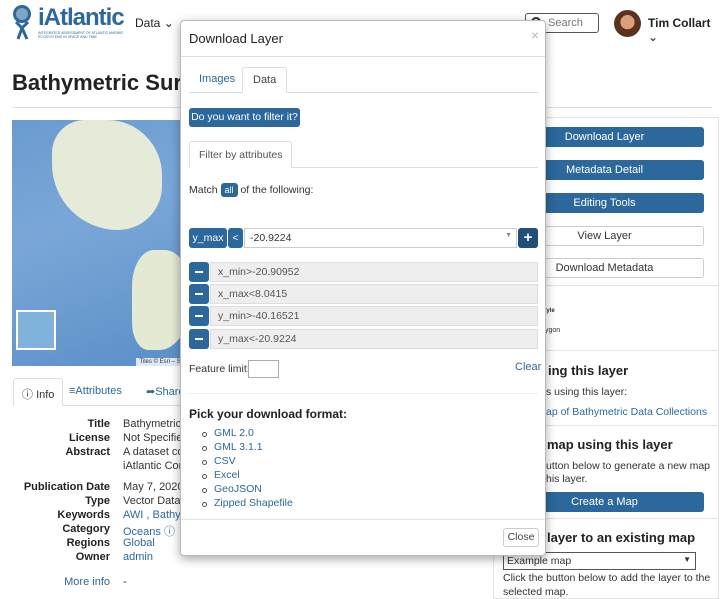 The width and height of the screenshot is (723, 599). What do you see at coordinates (626, 412) in the screenshot?
I see `map-link: ap of Bathymetric Data Collections` at bounding box center [626, 412].